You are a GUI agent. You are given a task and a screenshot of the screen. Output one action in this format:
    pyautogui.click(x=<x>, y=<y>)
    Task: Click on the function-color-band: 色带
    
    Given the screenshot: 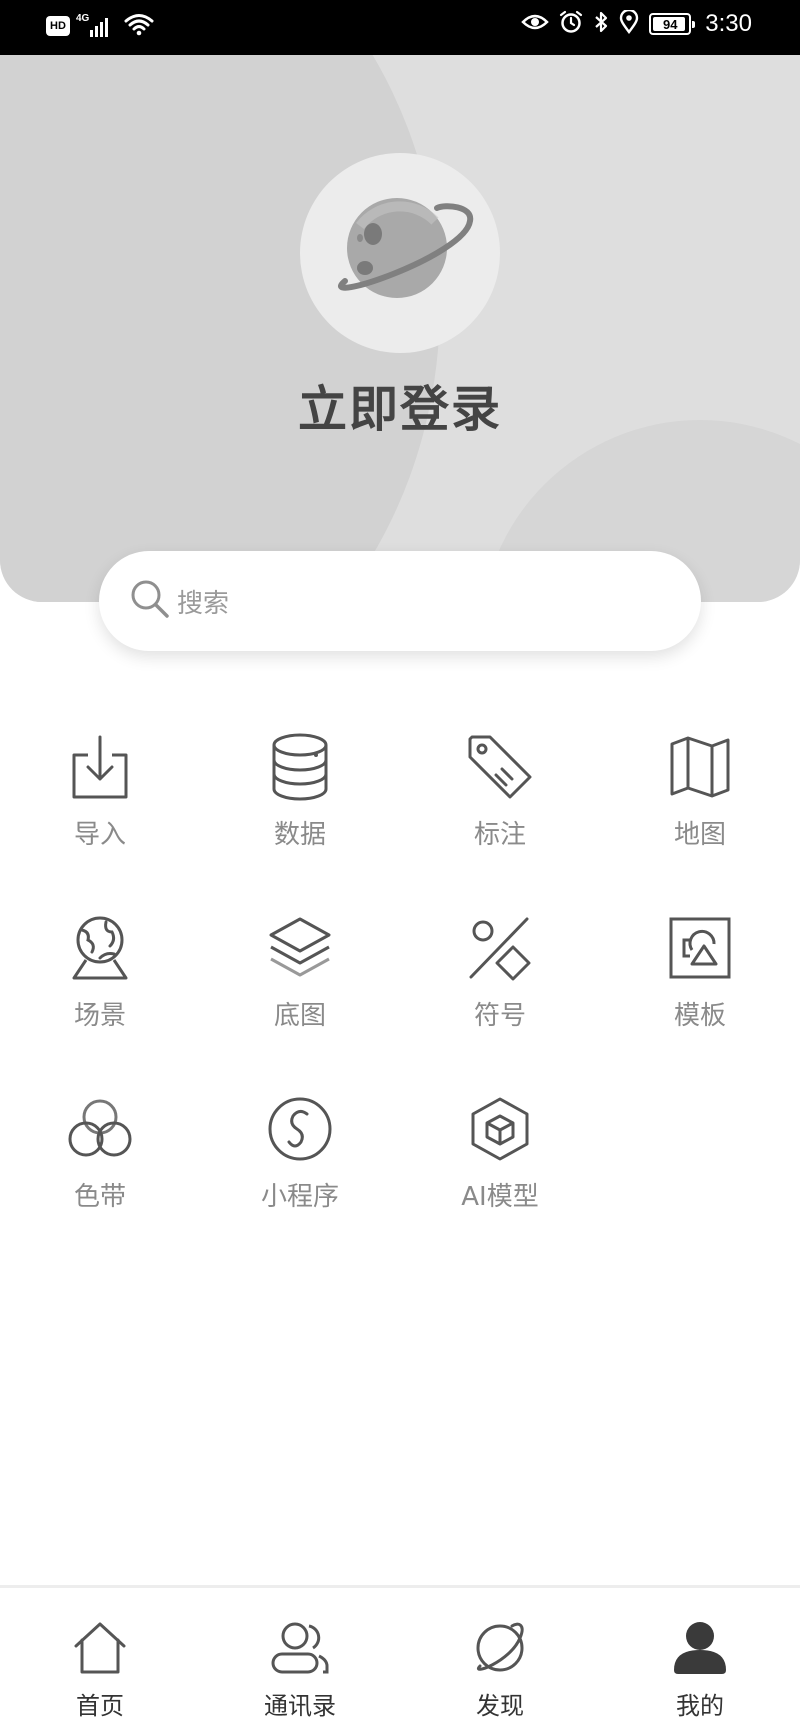 What is the action you would take?
    pyautogui.click(x=100, y=1172)
    